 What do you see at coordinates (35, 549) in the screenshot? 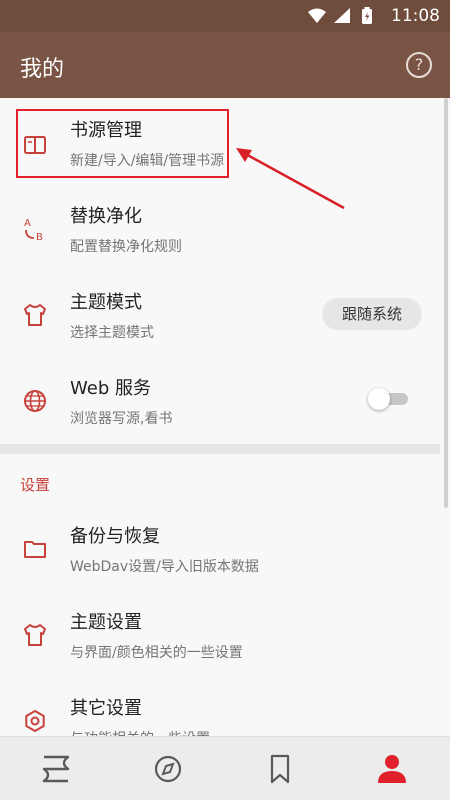
I see `folder-icon` at bounding box center [35, 549].